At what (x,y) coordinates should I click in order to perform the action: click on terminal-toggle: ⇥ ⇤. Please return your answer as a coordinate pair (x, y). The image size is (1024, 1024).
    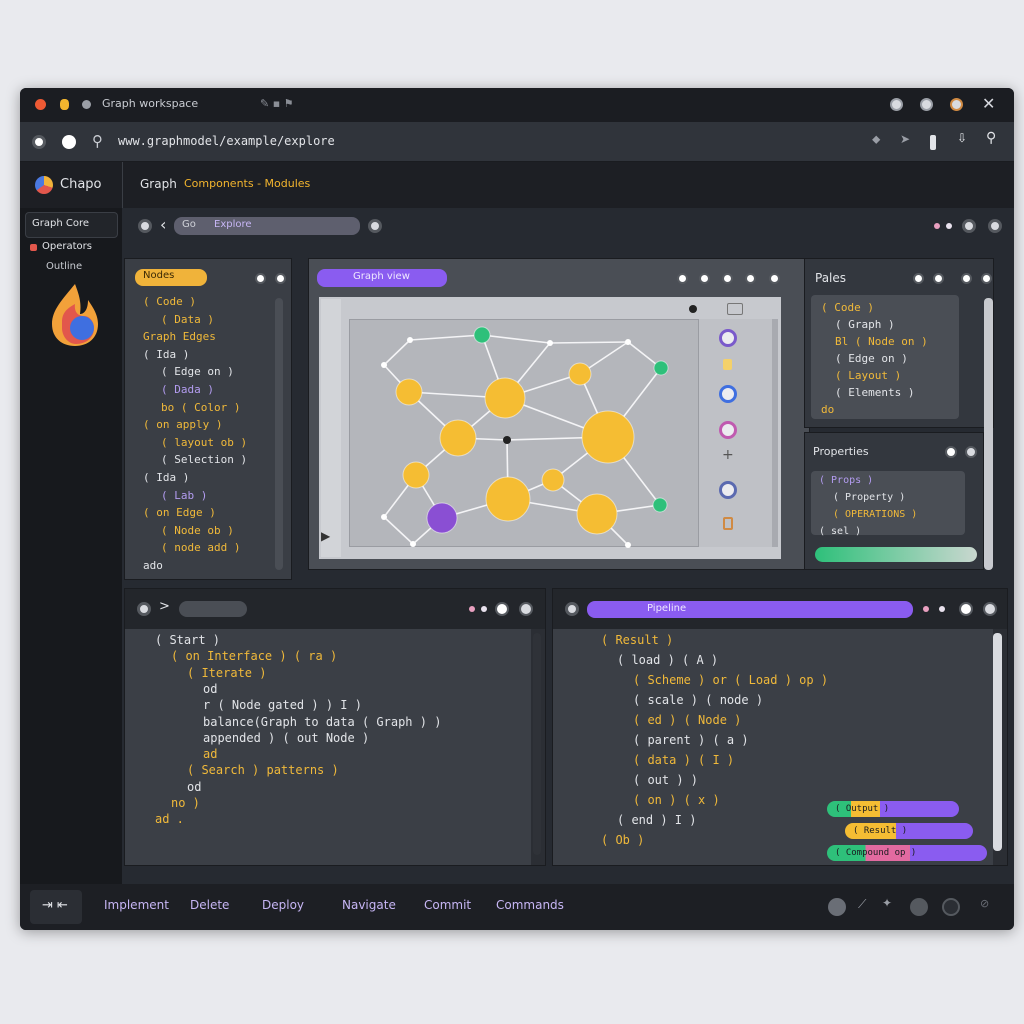
    Looking at the image, I should click on (56, 907).